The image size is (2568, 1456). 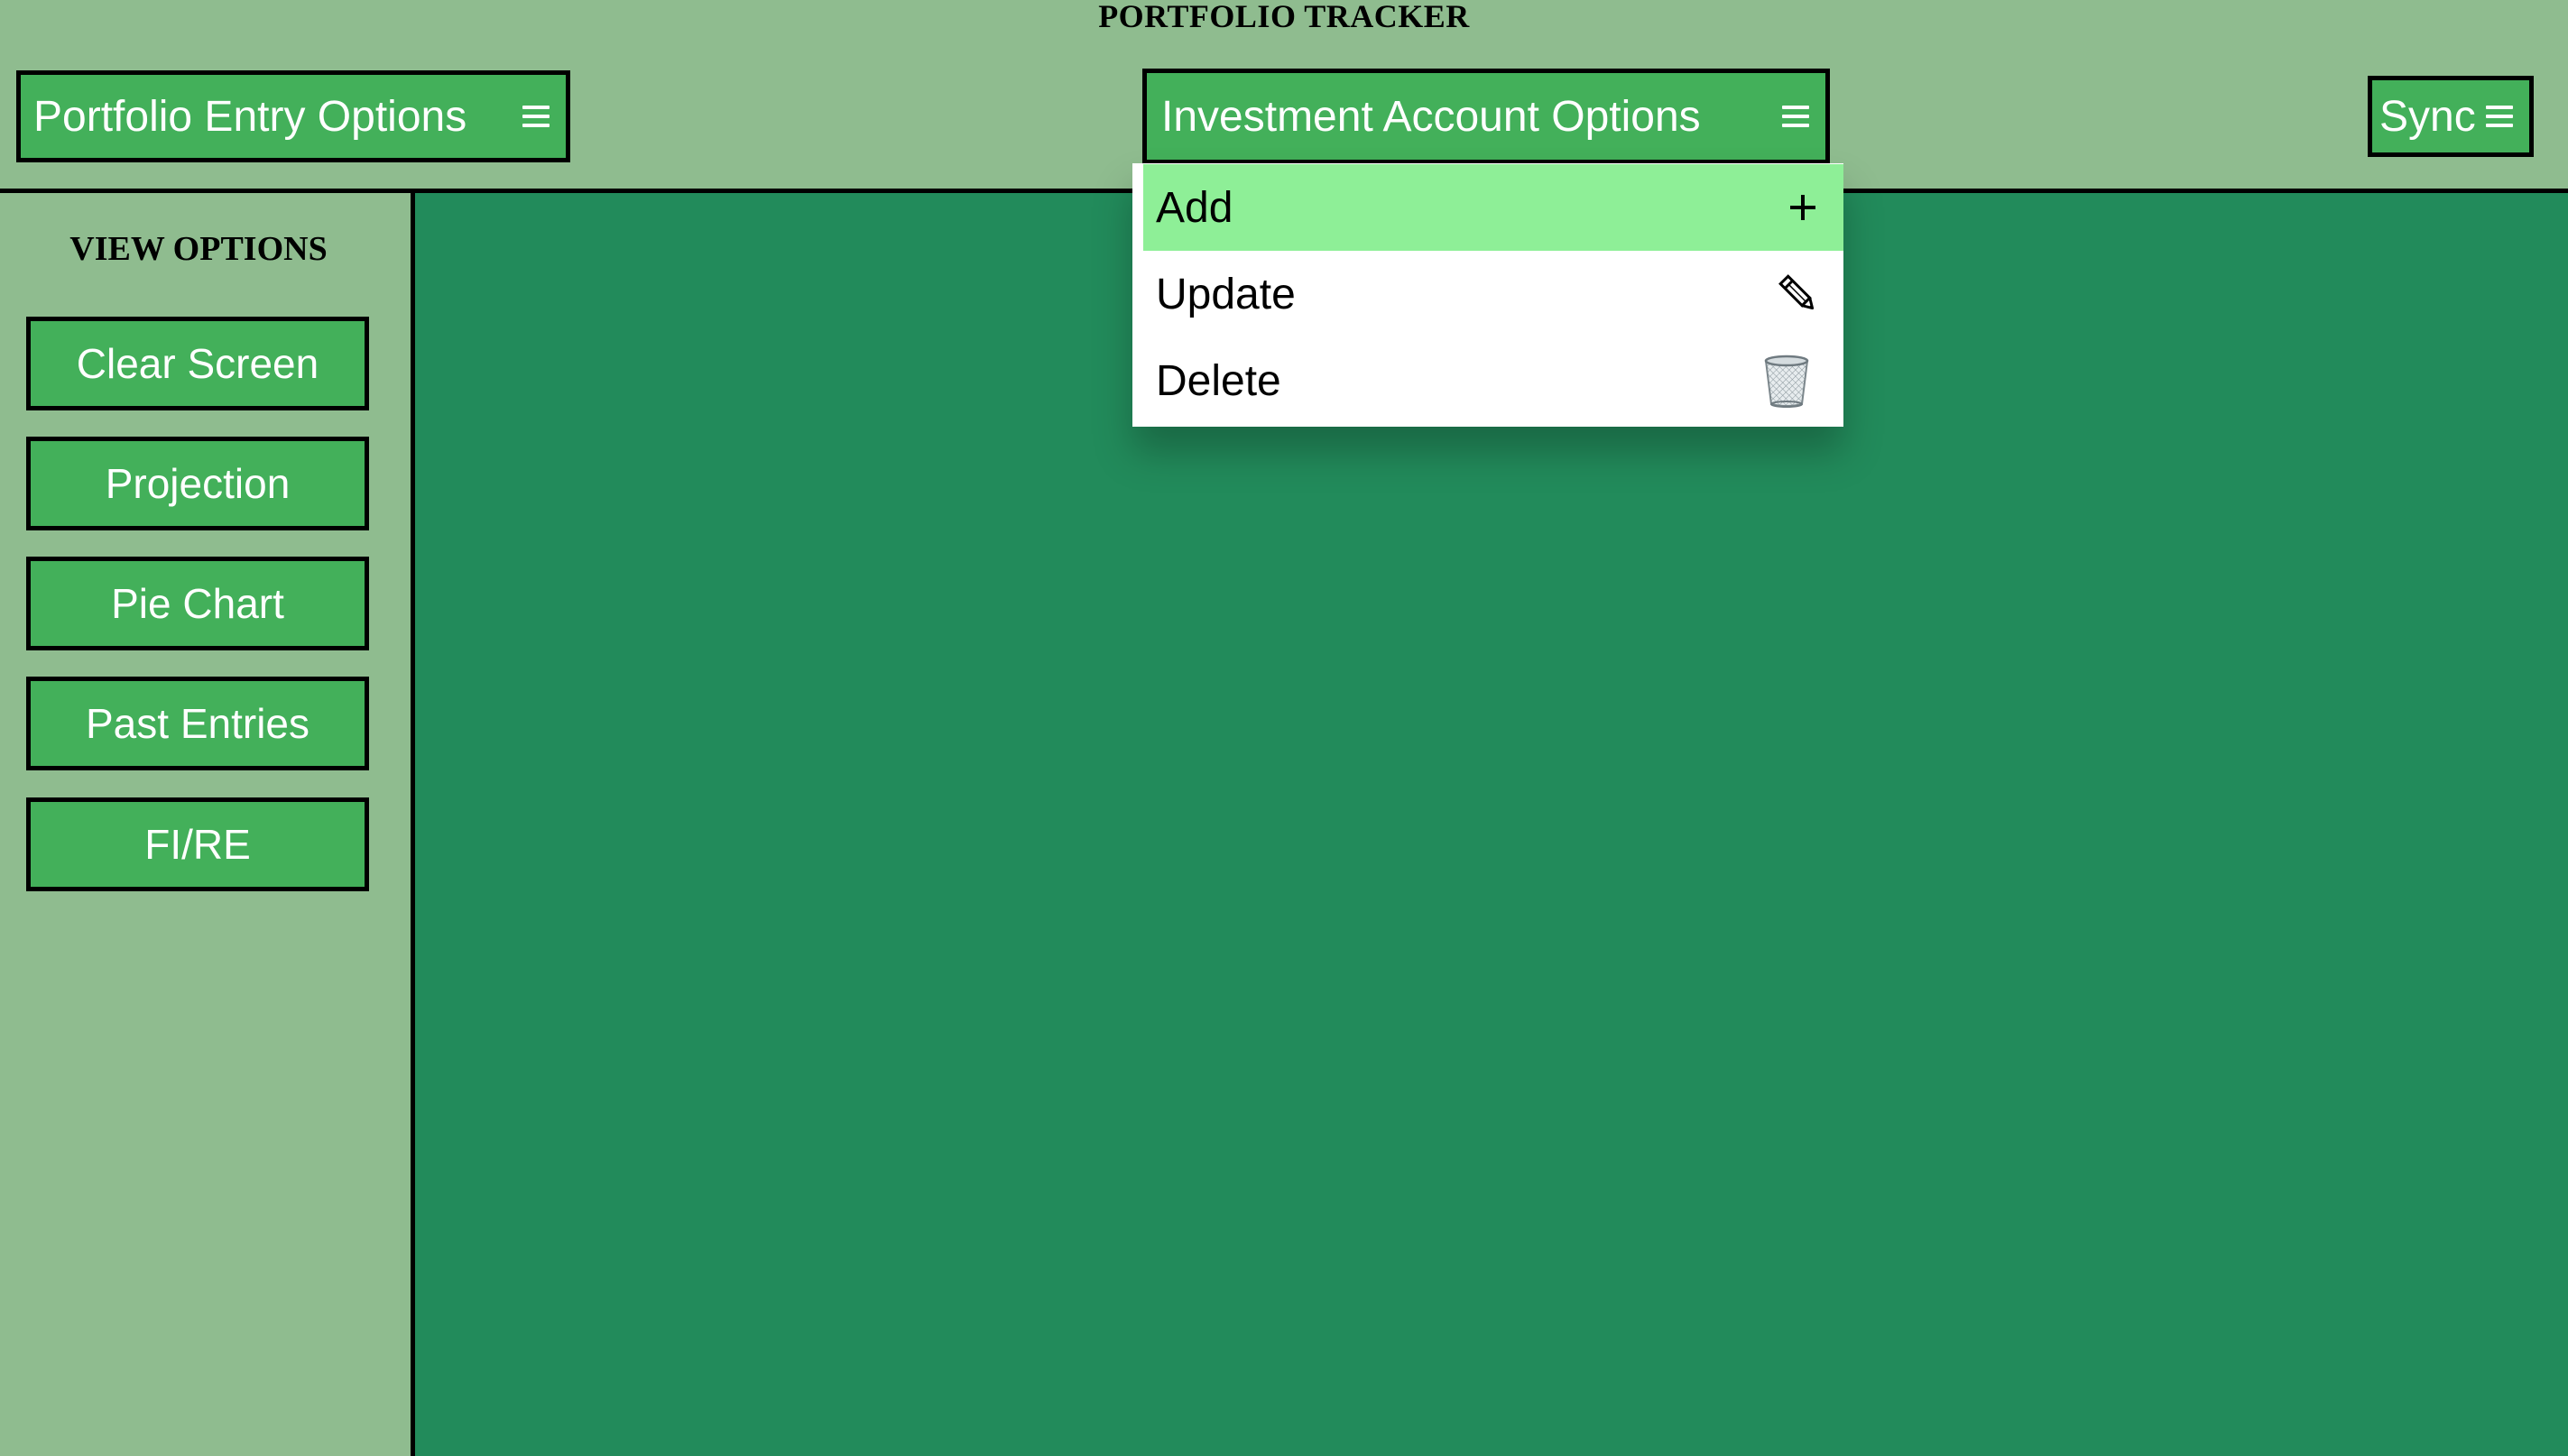 I want to click on dropdown-item-delete: Delete, so click(x=1493, y=380).